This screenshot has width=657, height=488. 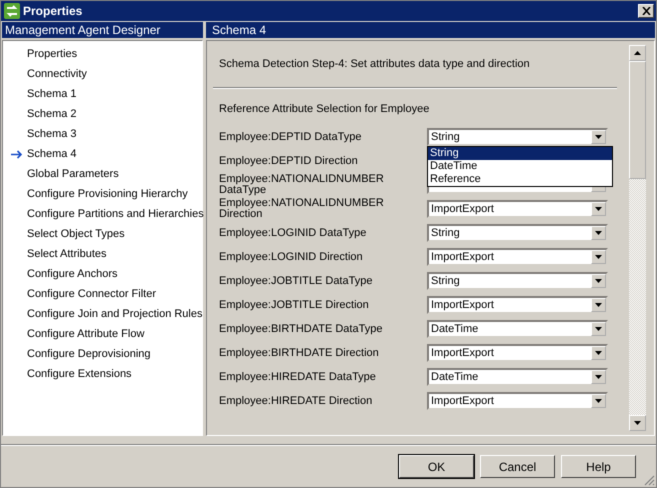 What do you see at coordinates (102, 174) in the screenshot?
I see `sidebar-item: Global Parameters` at bounding box center [102, 174].